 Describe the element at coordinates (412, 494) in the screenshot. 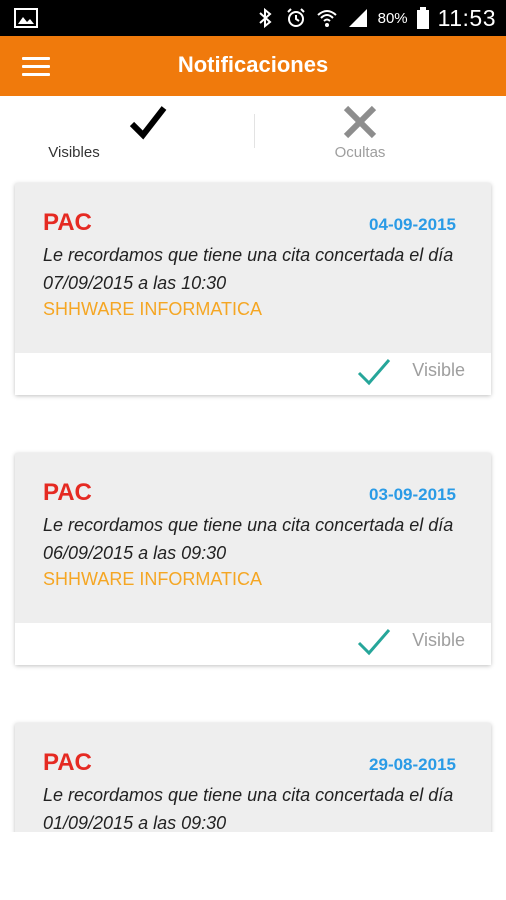

I see `notification-date: 03-09-2015` at that location.